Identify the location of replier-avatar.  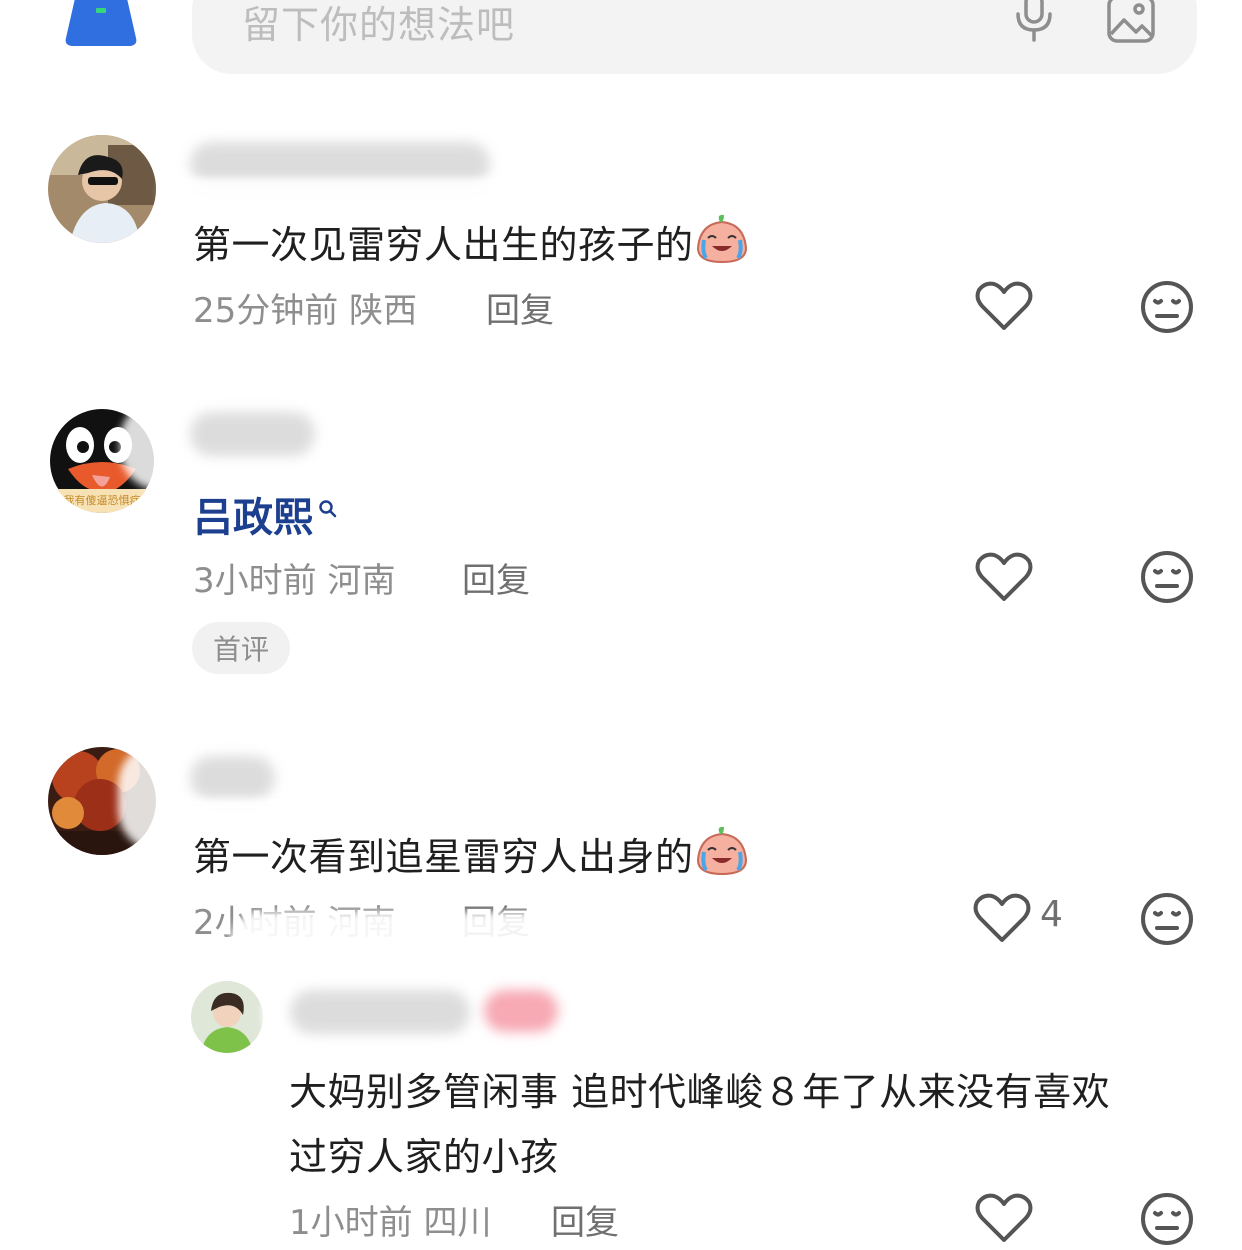
(227, 1017).